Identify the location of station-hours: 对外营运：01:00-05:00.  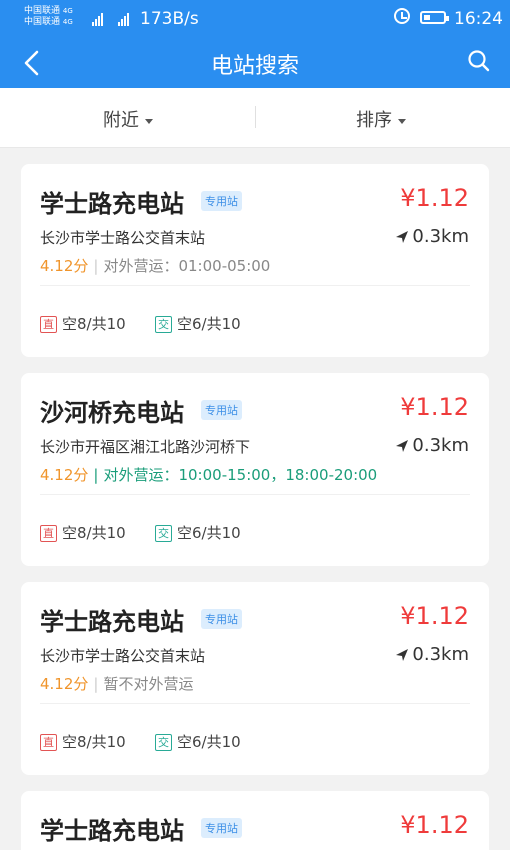
(187, 266).